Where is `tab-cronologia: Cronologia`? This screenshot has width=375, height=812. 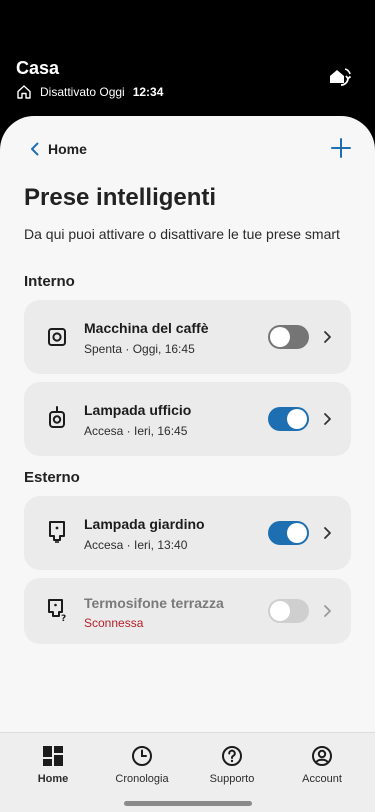
tab-cronologia: Cronologia is located at coordinates (142, 765).